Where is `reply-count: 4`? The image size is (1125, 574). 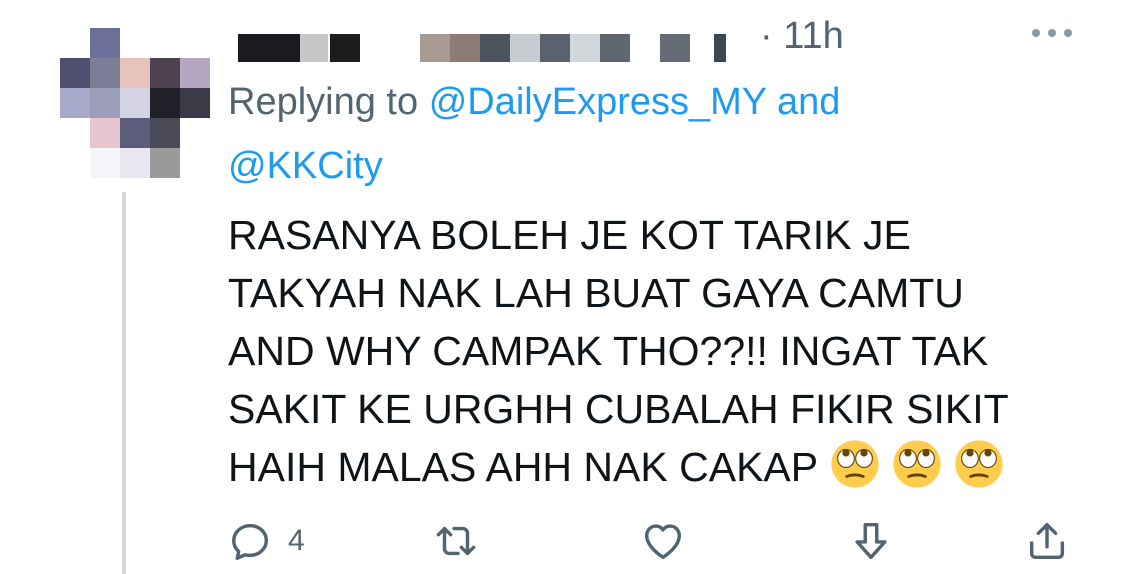 reply-count: 4 is located at coordinates (296, 540).